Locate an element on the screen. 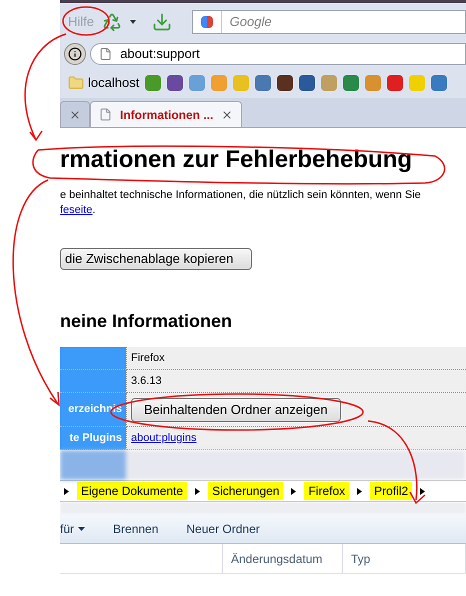 Image resolution: width=466 pixels, height=596 pixels. cell-text: Firefox is located at coordinates (148, 358).